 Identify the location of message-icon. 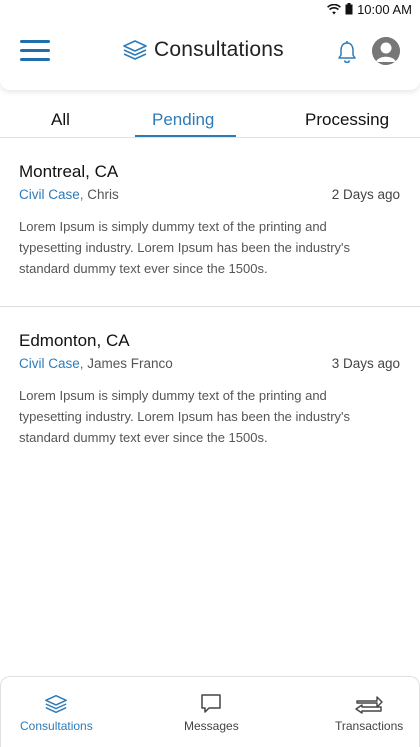
(211, 703).